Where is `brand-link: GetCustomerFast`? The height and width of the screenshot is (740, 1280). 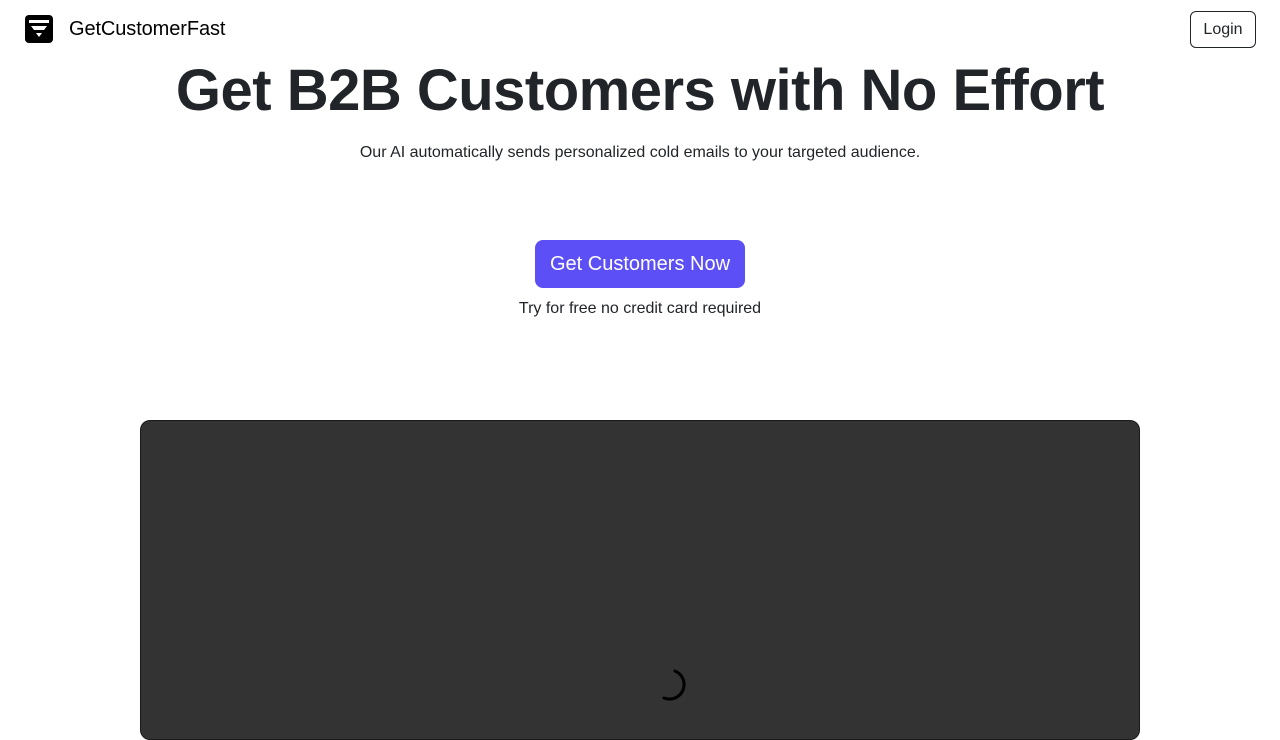 brand-link: GetCustomerFast is located at coordinates (125, 29).